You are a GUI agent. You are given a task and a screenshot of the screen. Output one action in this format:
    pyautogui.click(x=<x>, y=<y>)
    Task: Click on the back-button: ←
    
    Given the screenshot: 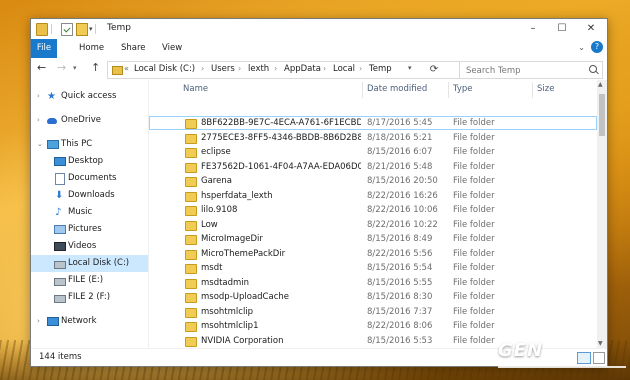 What is the action you would take?
    pyautogui.click(x=41, y=67)
    